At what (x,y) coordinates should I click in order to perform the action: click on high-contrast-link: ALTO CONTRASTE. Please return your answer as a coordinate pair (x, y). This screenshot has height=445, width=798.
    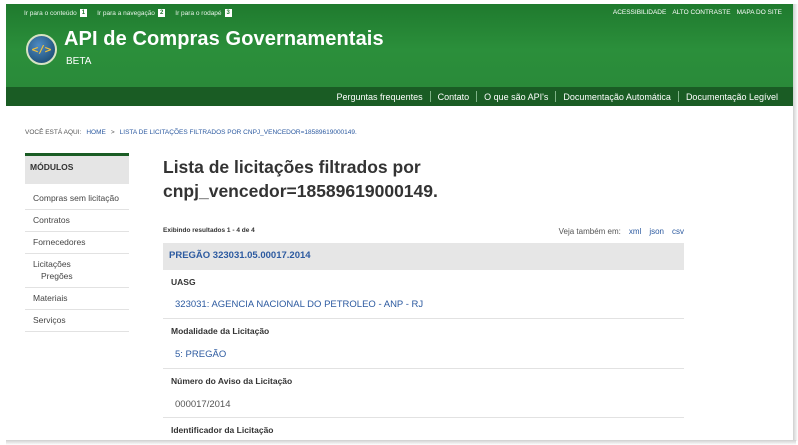
    Looking at the image, I should click on (701, 12).